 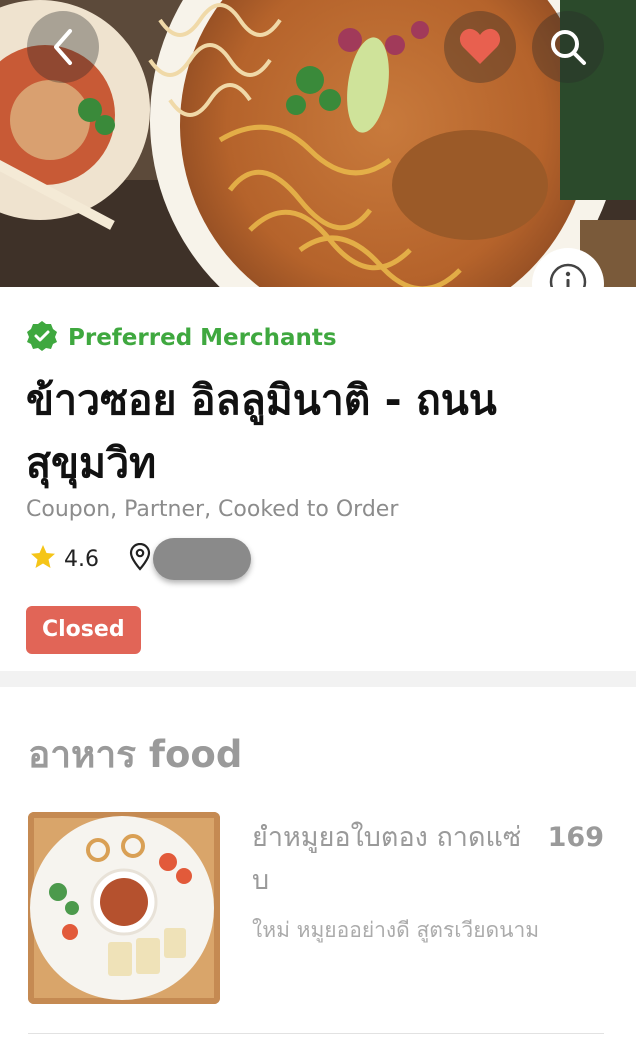 I want to click on dish-image, so click(x=124, y=908).